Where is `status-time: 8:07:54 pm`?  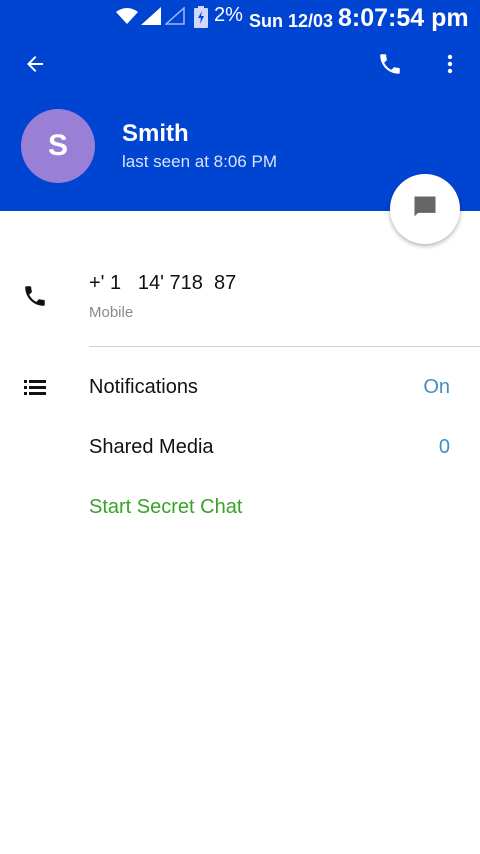 status-time: 8:07:54 pm is located at coordinates (403, 18).